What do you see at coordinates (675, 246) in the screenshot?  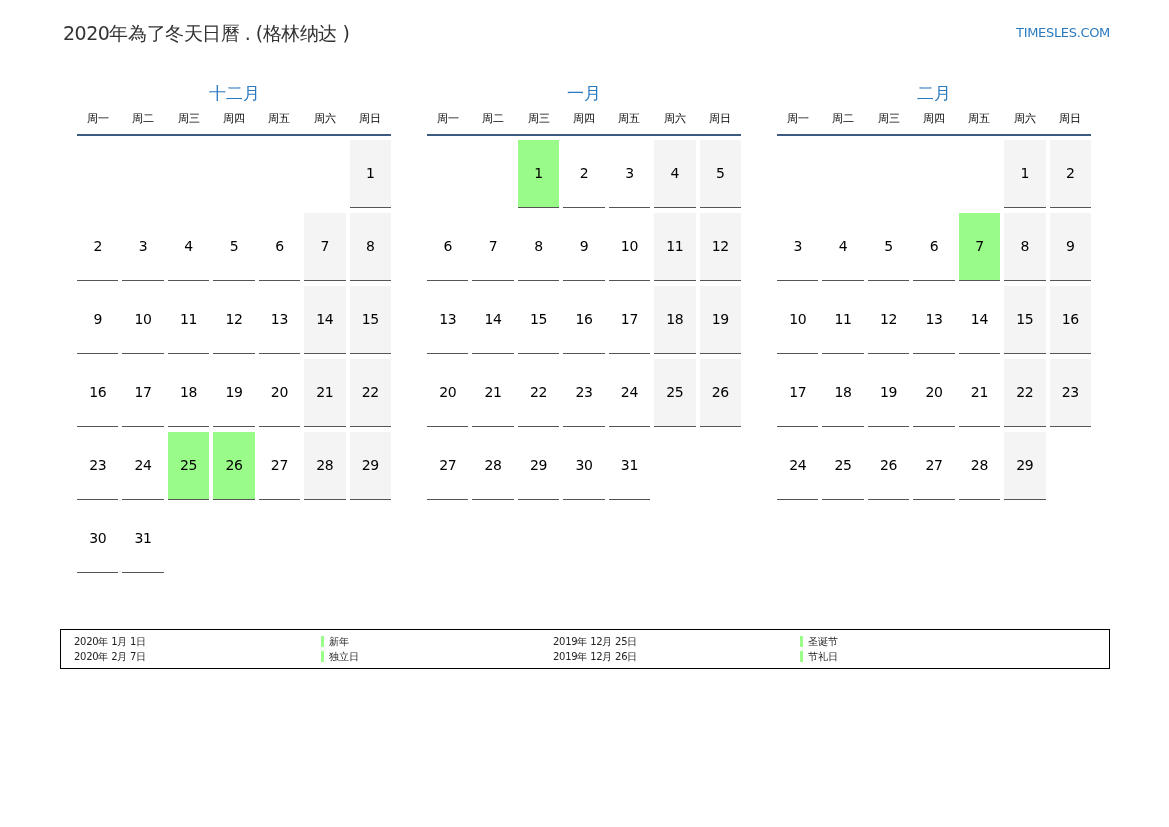 I see `day-cell: 11` at bounding box center [675, 246].